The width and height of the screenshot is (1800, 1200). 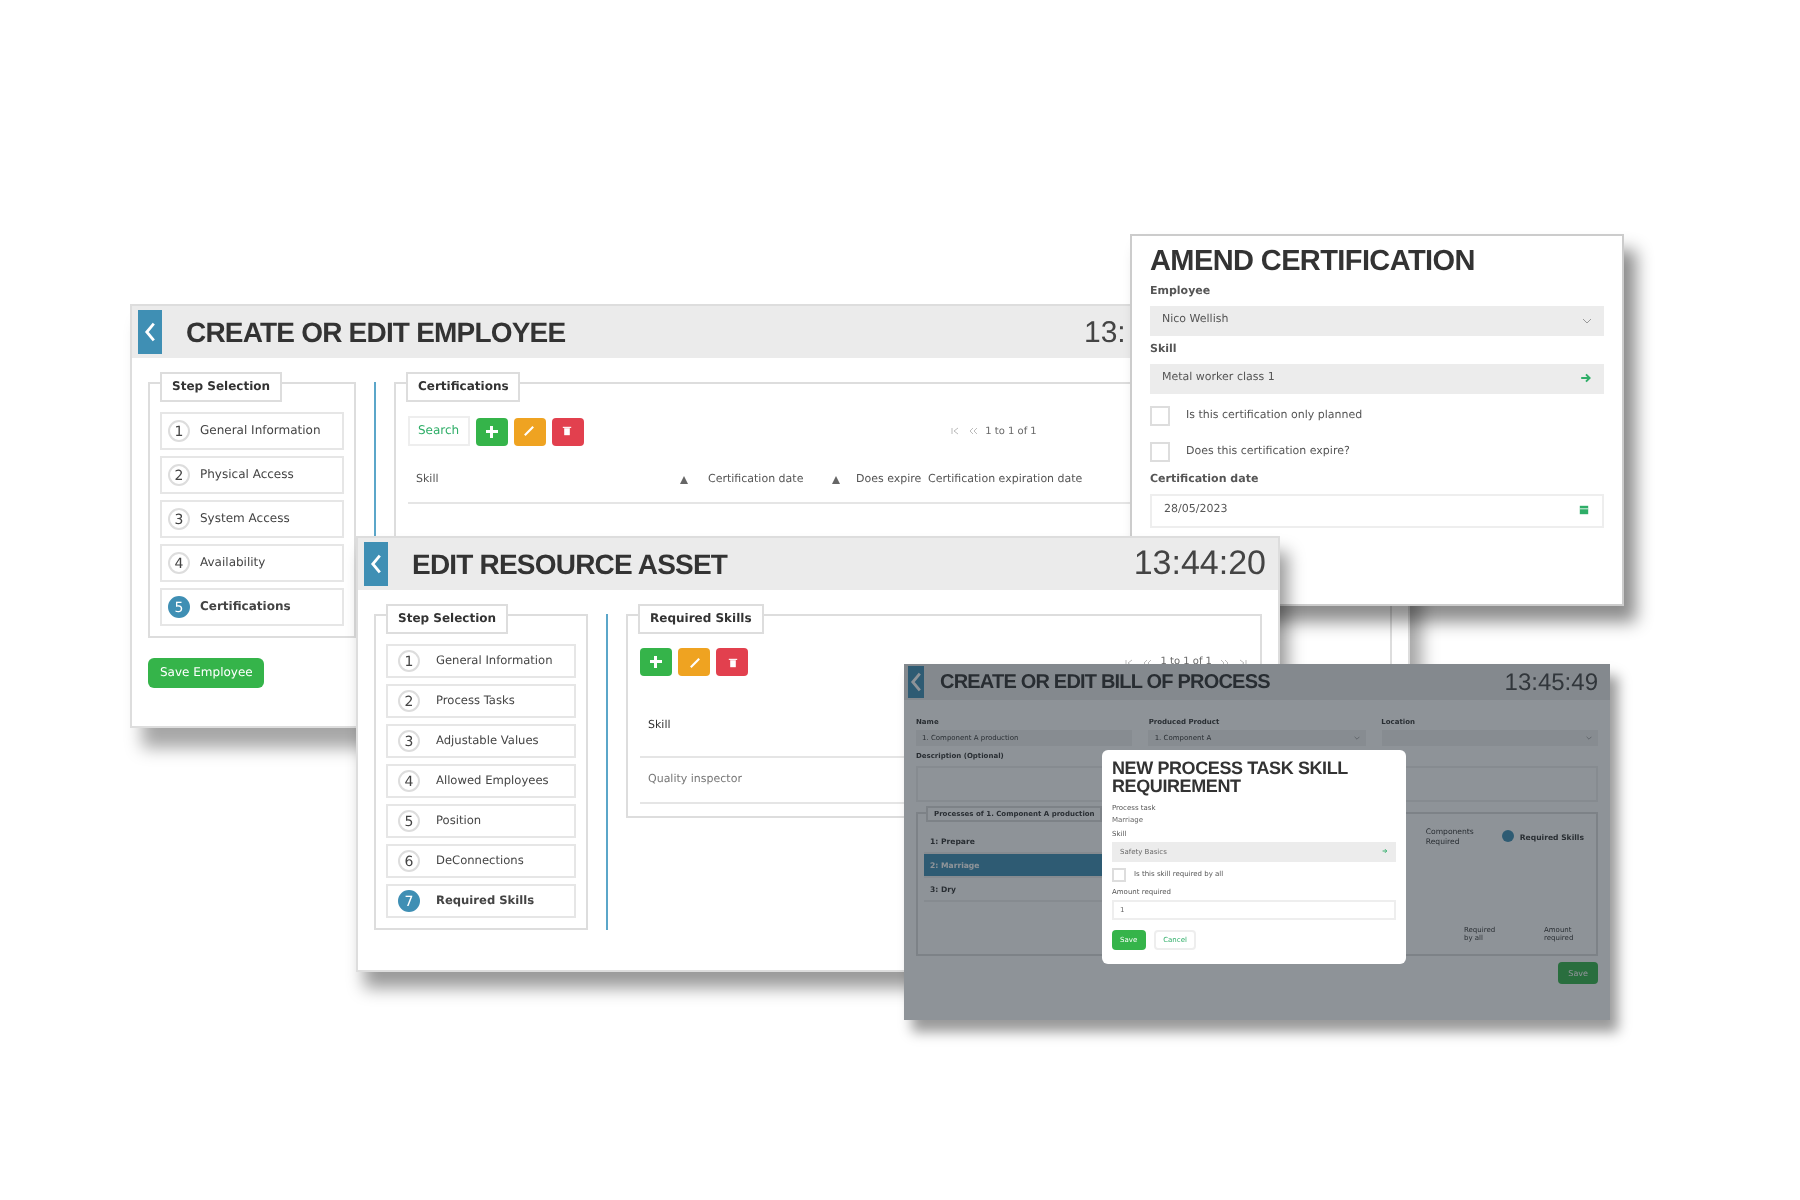 I want to click on dropdown-field, so click(x=1489, y=738).